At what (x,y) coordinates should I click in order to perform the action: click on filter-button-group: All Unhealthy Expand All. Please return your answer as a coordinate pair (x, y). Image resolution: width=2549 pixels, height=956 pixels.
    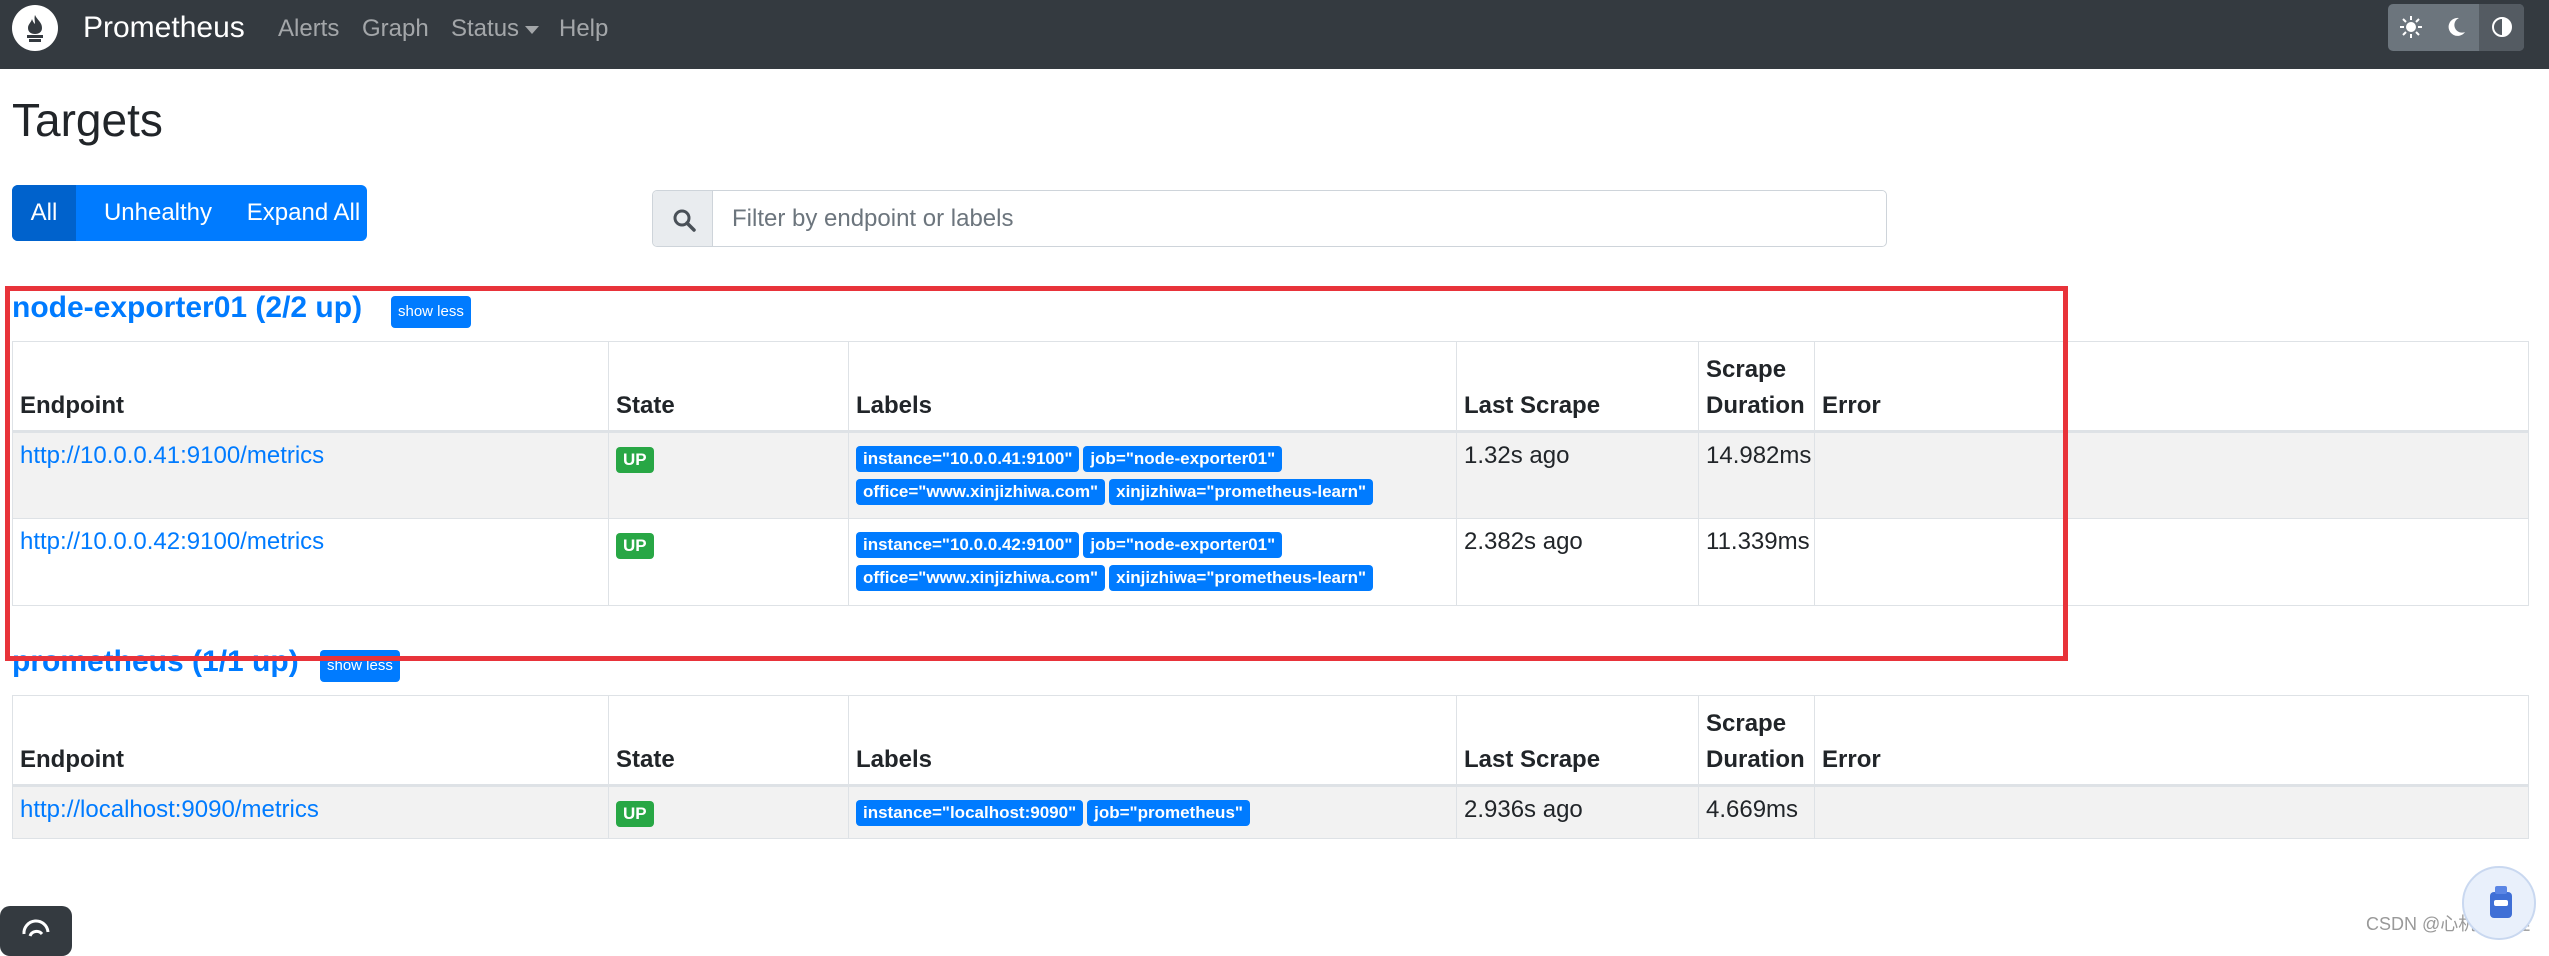
    Looking at the image, I should click on (189, 213).